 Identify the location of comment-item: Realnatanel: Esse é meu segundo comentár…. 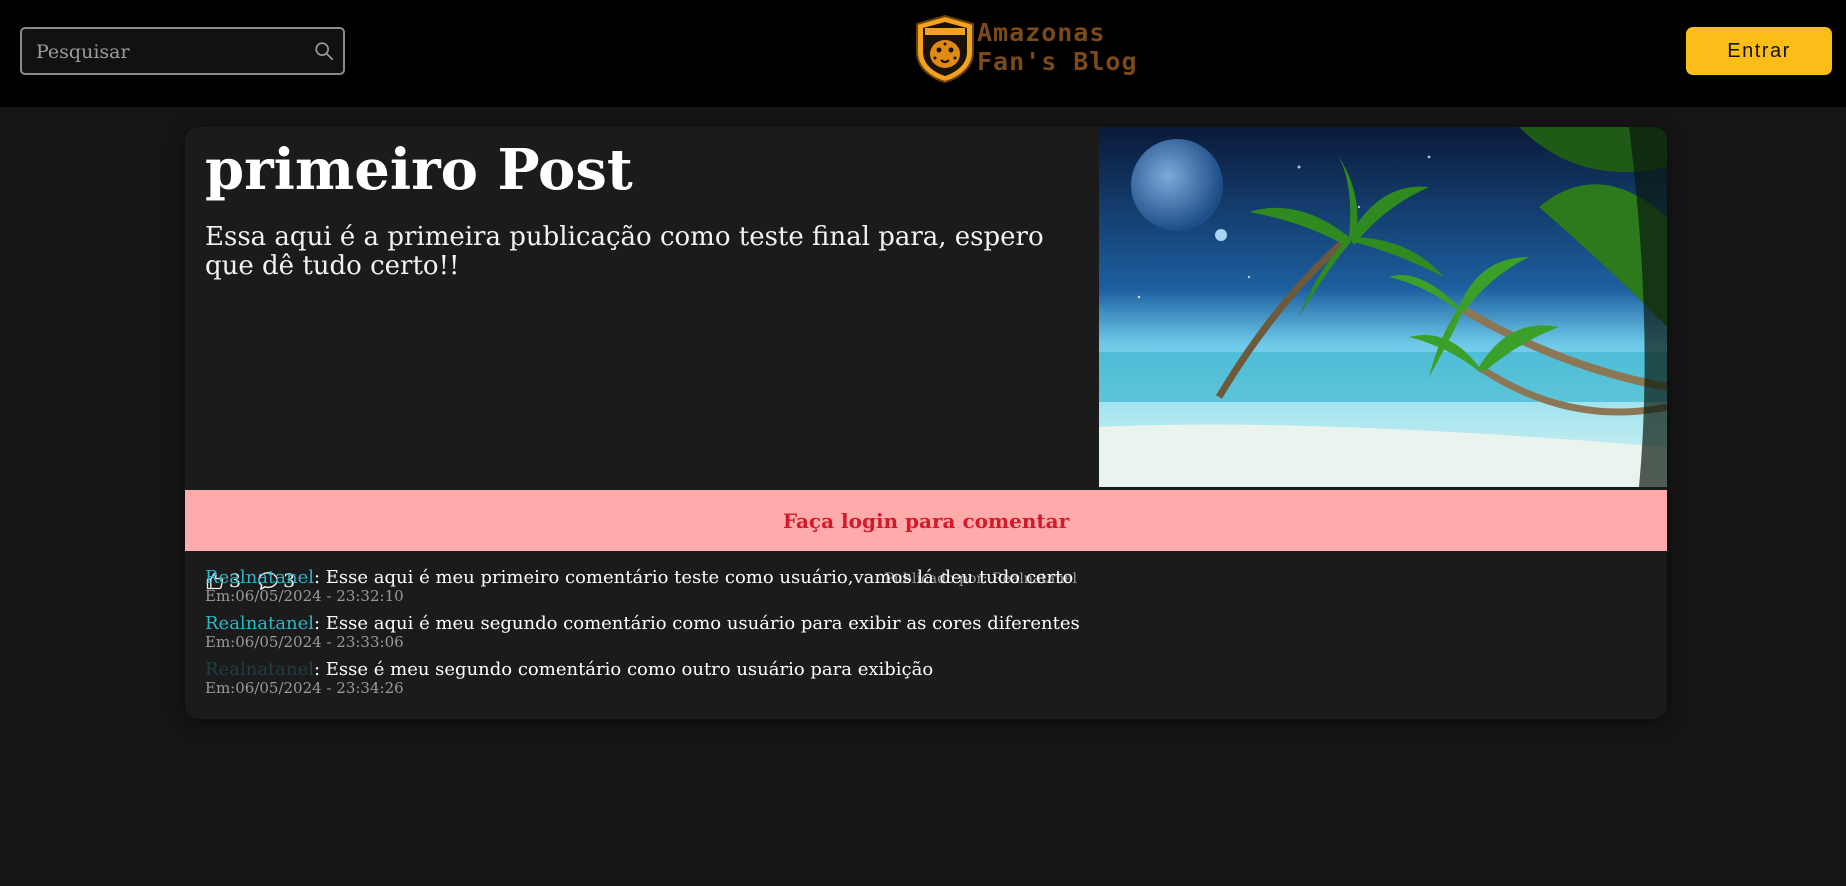
(925, 682).